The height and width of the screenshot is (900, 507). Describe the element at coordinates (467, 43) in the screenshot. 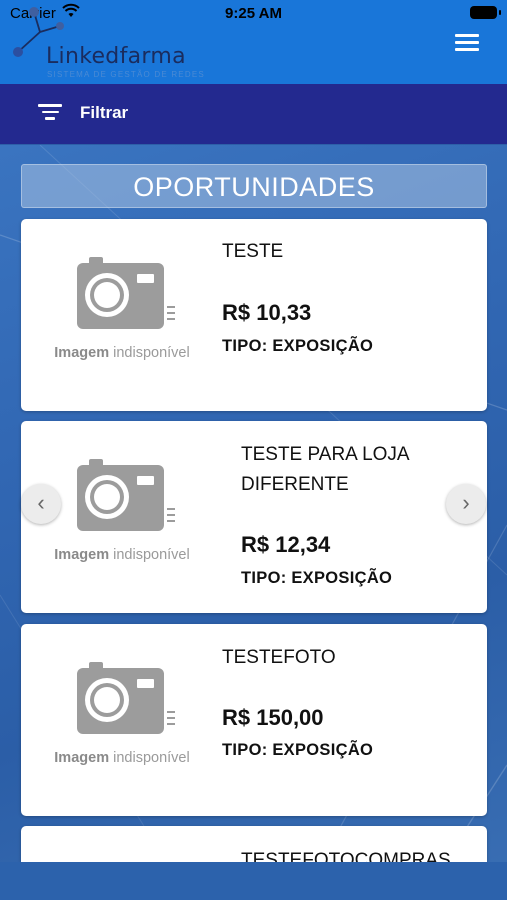

I see `hamburger-menu-icon` at that location.